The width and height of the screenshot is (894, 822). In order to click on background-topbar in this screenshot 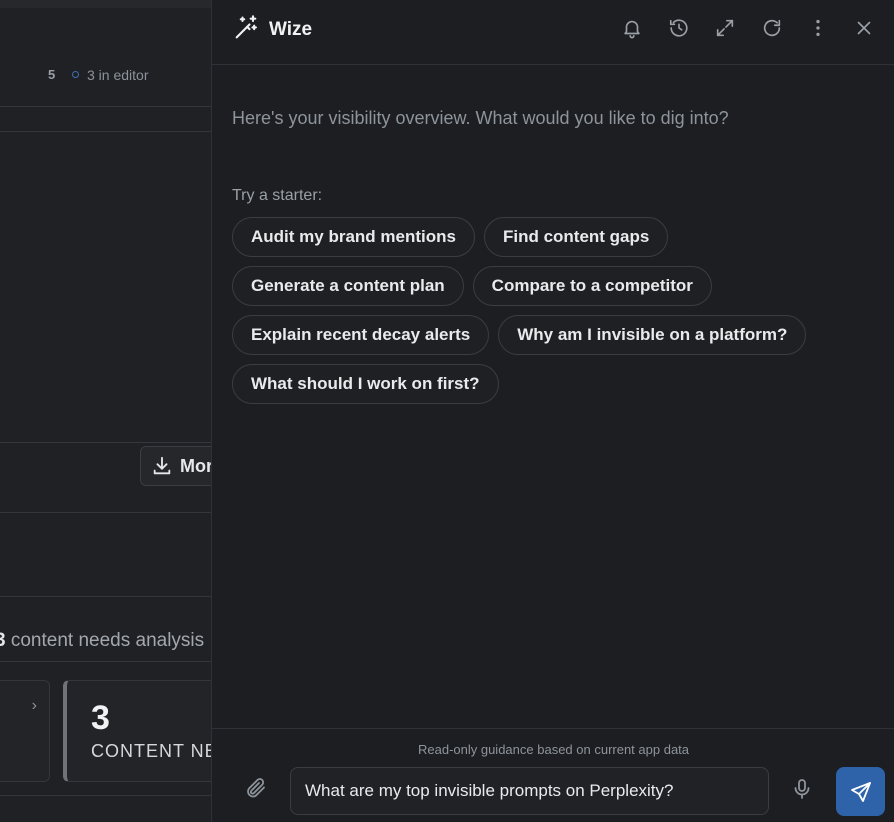, I will do `click(105, 4)`.